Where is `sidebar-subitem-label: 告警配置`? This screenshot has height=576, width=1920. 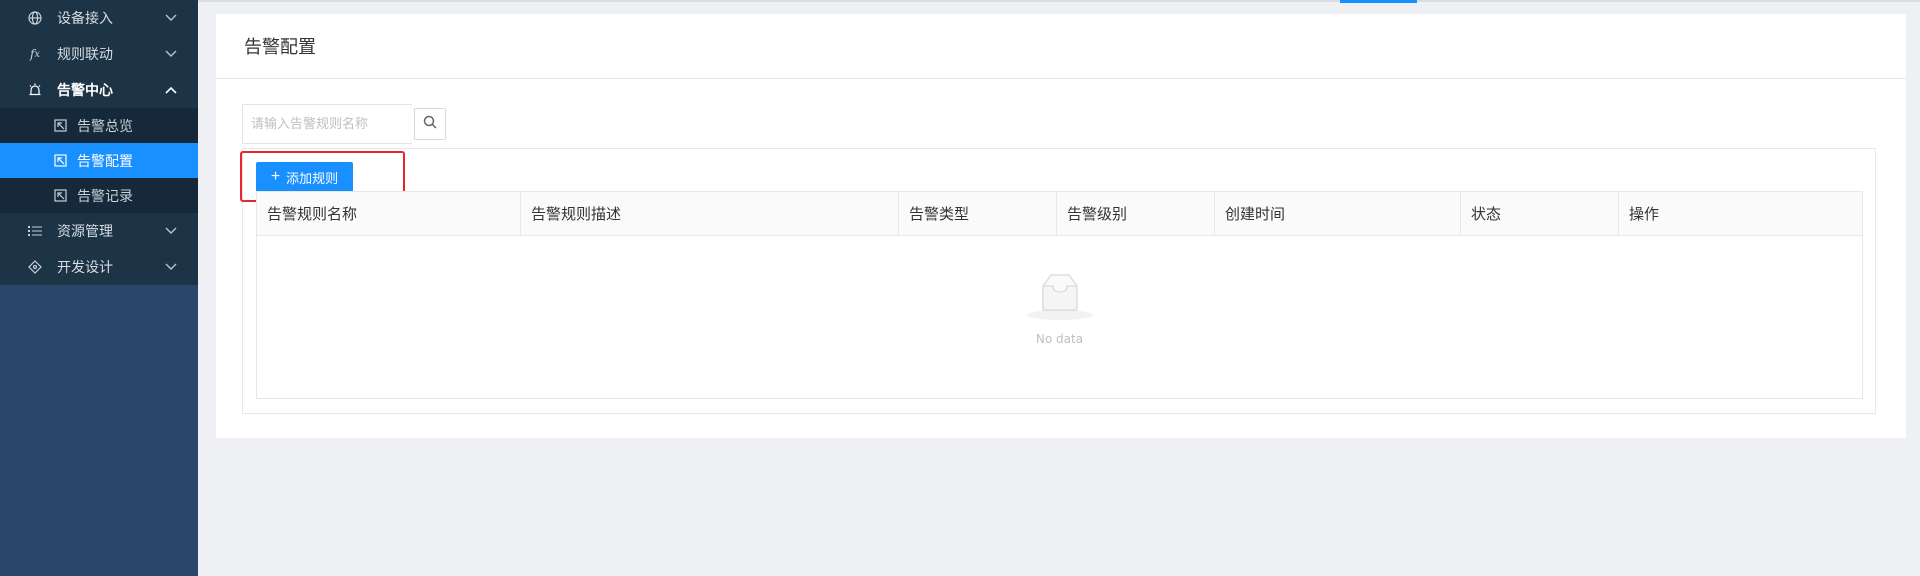
sidebar-subitem-label: 告警配置 is located at coordinates (105, 161).